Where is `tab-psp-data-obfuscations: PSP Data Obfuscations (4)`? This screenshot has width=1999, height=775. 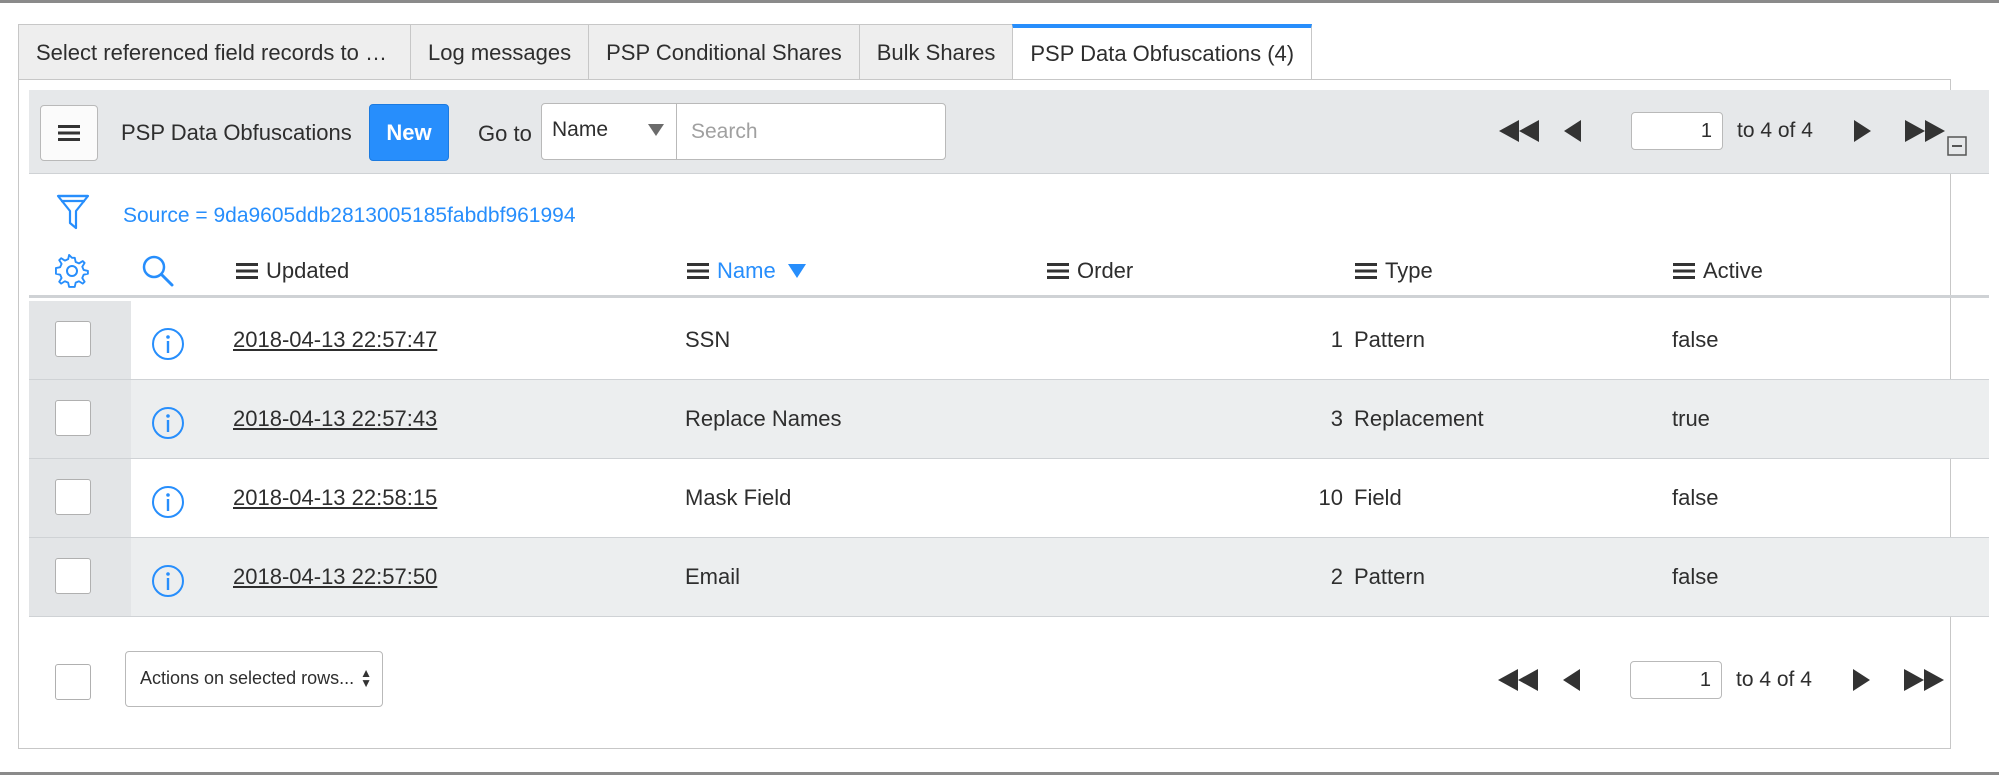 tab-psp-data-obfuscations: PSP Data Obfuscations (4) is located at coordinates (1162, 52).